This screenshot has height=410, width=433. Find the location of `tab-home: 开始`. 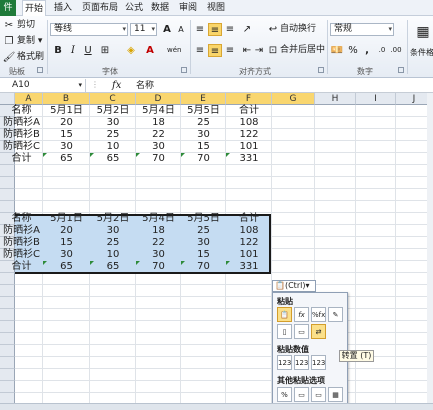

tab-home: 开始 is located at coordinates (34, 8).